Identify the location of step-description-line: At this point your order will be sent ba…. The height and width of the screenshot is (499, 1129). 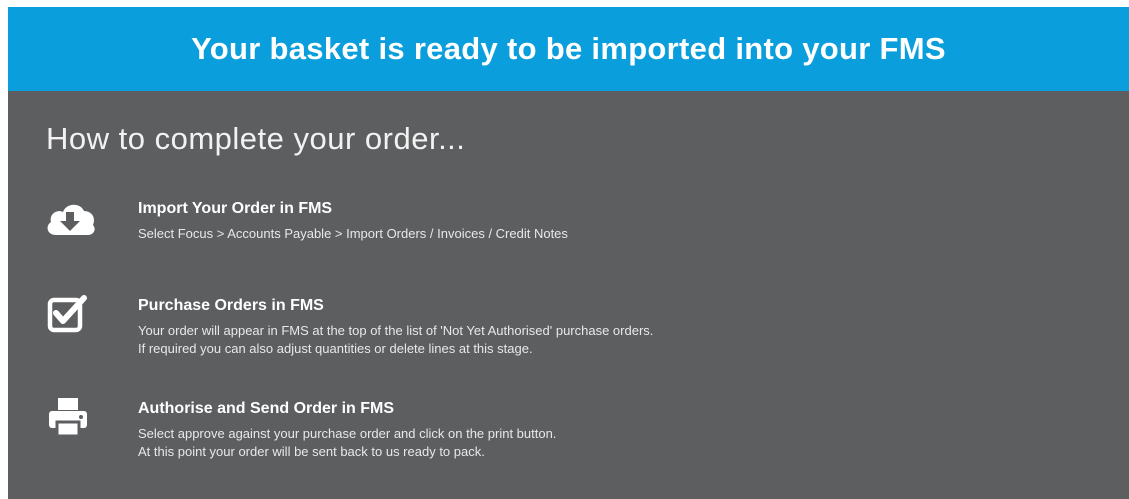
(311, 451).